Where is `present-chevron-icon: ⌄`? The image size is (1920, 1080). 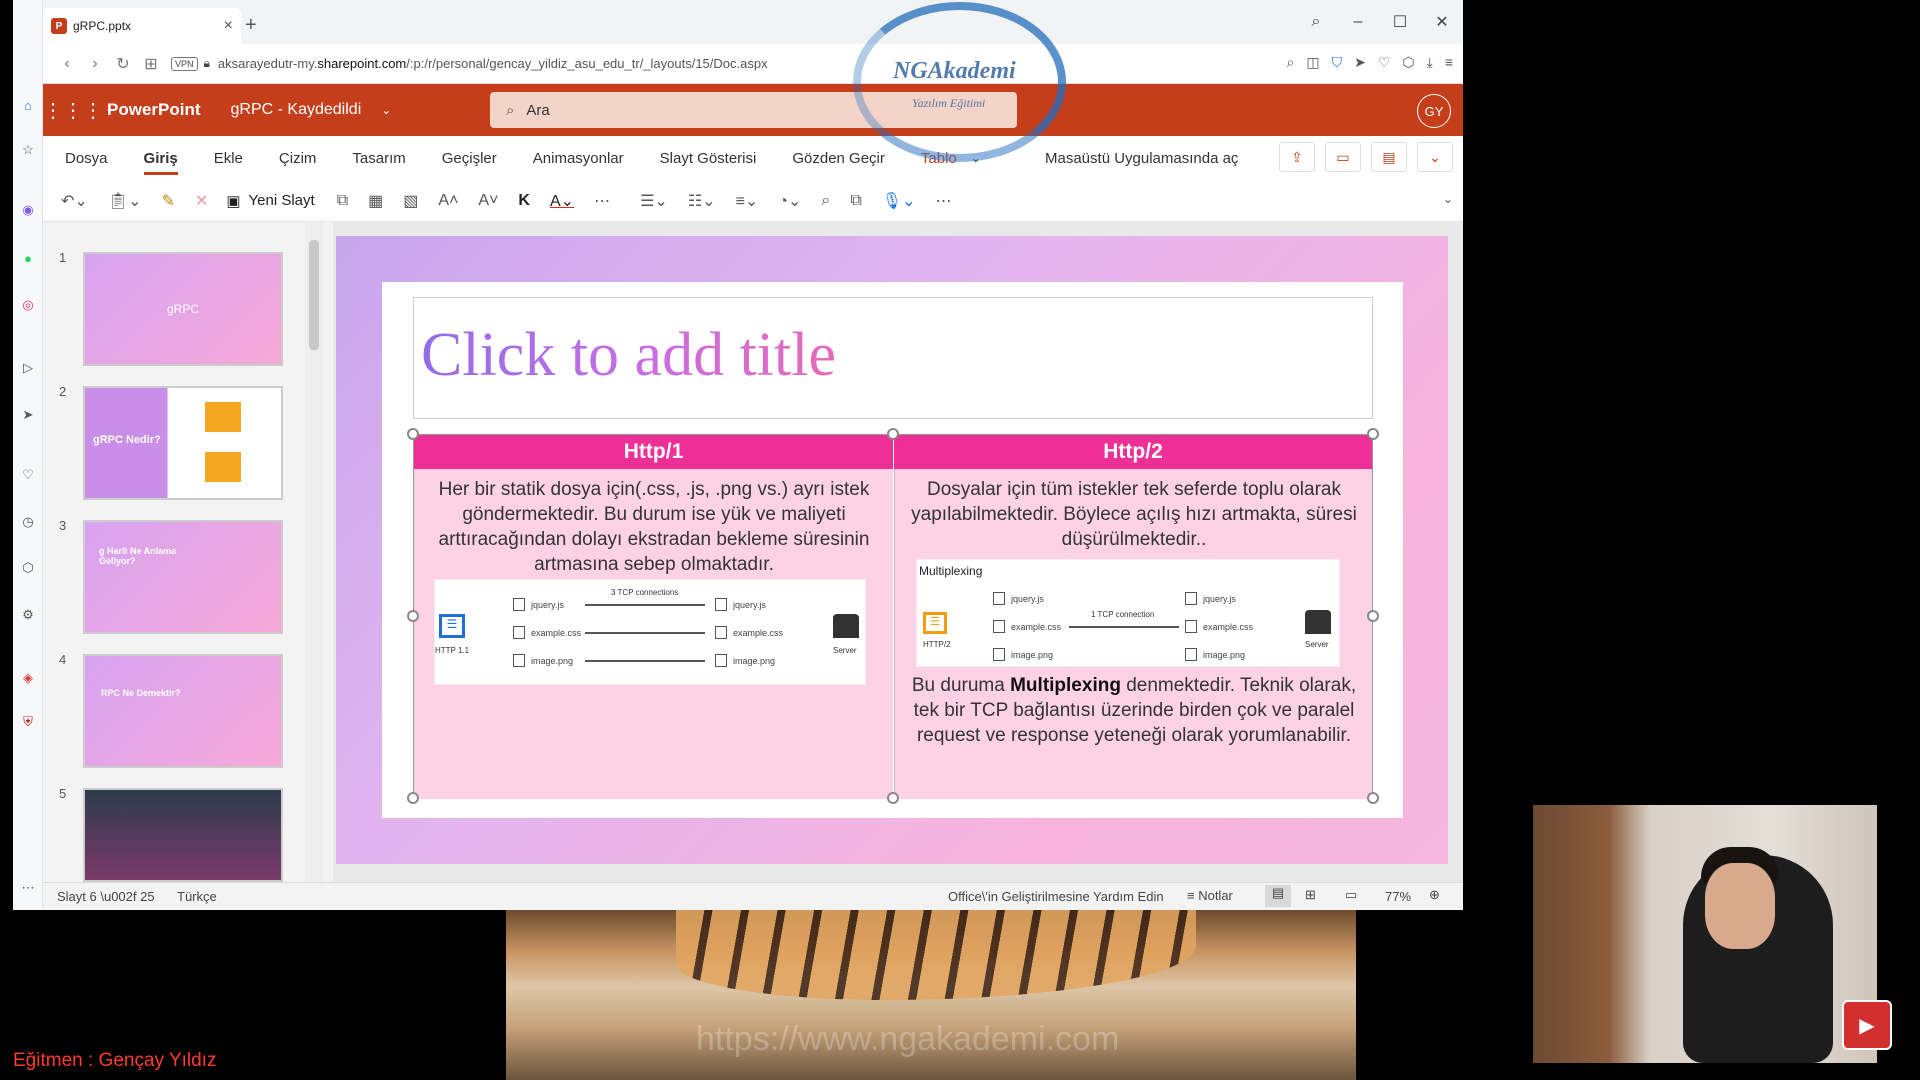
present-chevron-icon: ⌄ is located at coordinates (1435, 157).